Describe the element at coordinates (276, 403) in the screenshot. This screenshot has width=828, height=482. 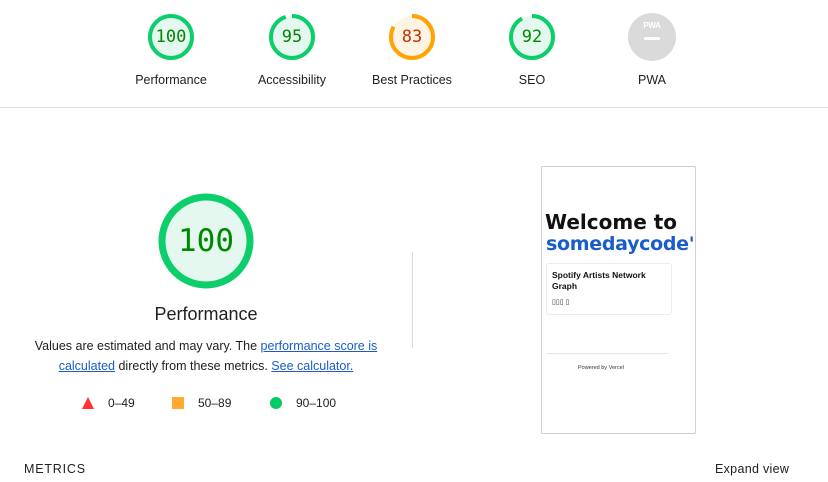
I see `circle-icon` at that location.